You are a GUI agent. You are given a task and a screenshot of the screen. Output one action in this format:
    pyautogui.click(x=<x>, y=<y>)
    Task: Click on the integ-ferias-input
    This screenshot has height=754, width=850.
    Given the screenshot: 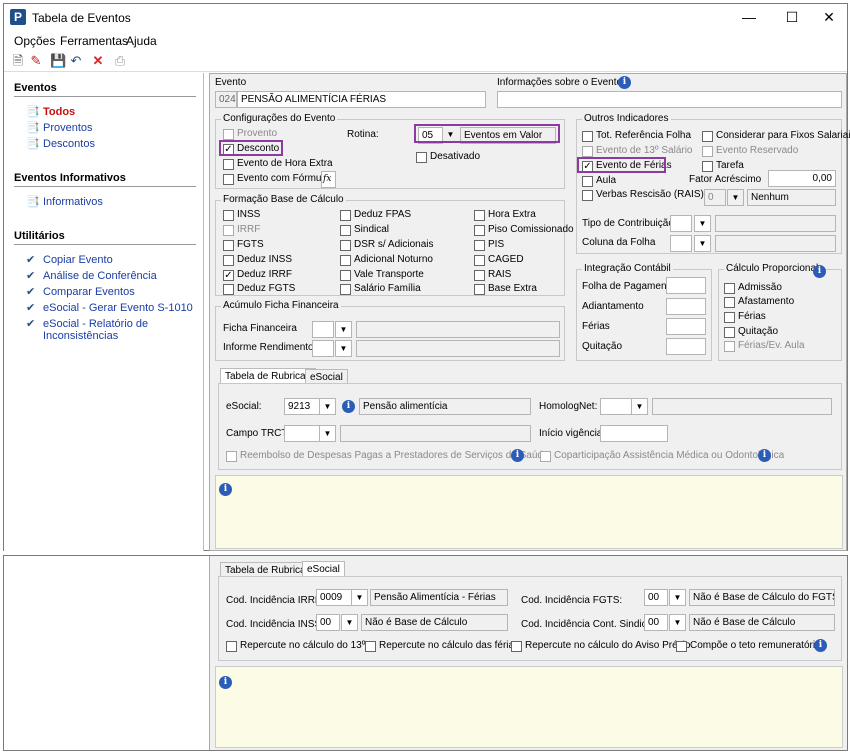 What is the action you would take?
    pyautogui.click(x=686, y=326)
    